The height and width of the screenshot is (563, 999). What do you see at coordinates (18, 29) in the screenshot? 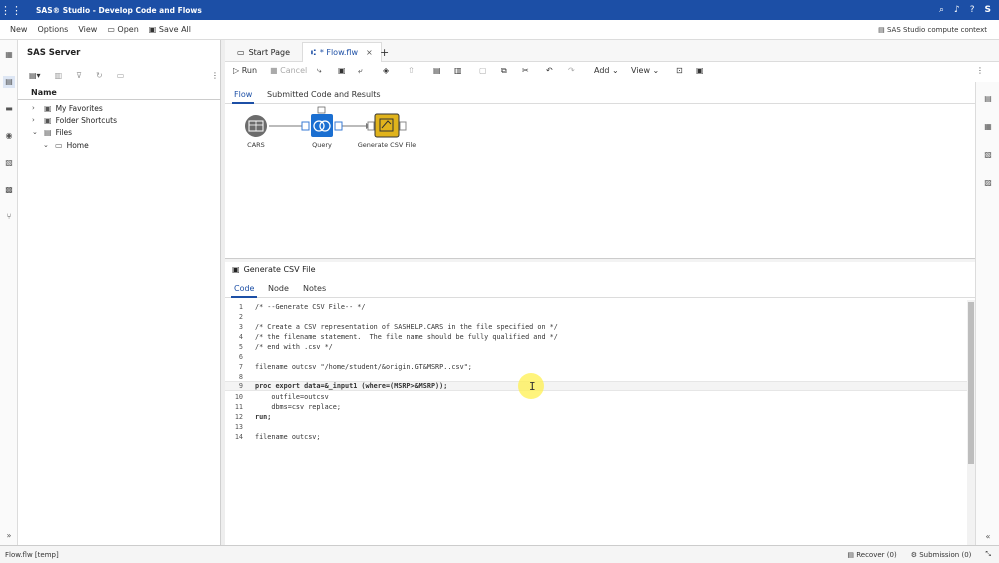
I see `menu-new: New` at bounding box center [18, 29].